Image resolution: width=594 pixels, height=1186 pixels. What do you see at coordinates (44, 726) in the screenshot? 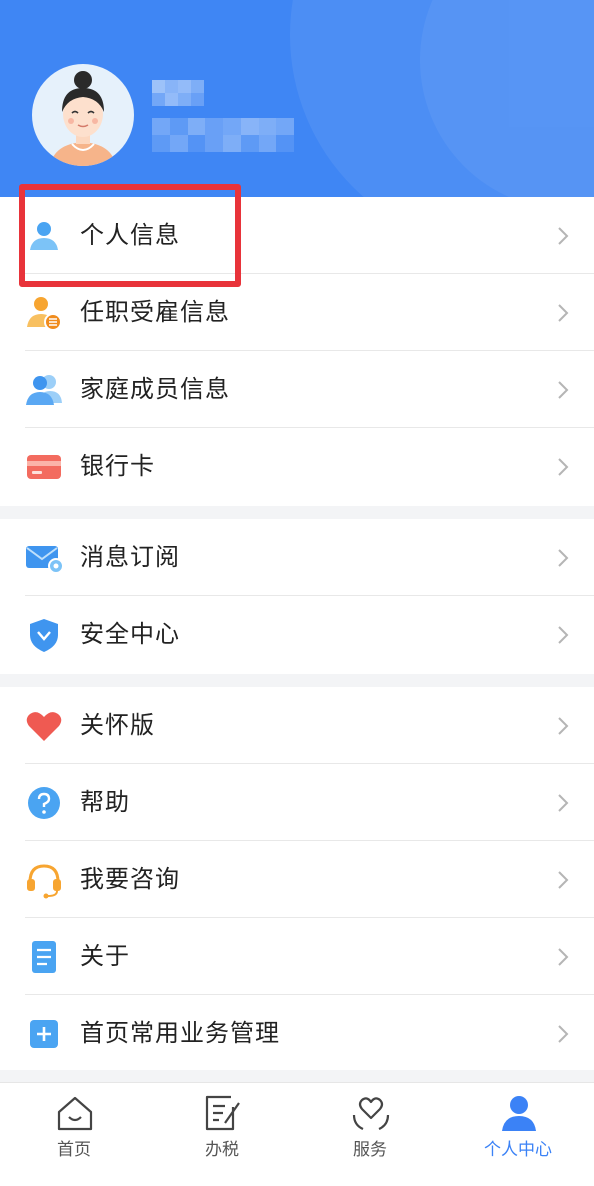
I see `heart-icon` at bounding box center [44, 726].